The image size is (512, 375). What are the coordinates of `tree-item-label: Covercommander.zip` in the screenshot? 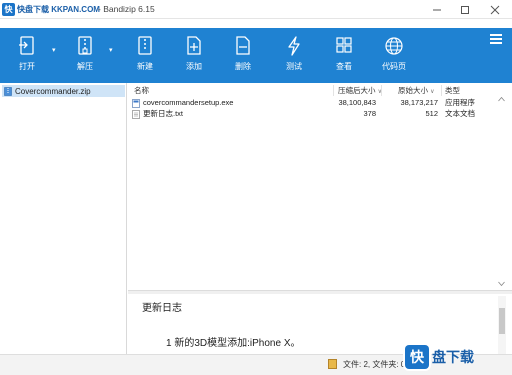 It's located at (53, 91).